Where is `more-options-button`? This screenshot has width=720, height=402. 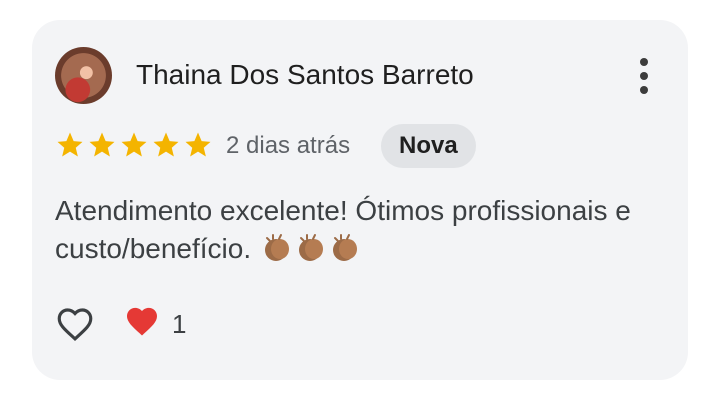 more-options-button is located at coordinates (644, 76).